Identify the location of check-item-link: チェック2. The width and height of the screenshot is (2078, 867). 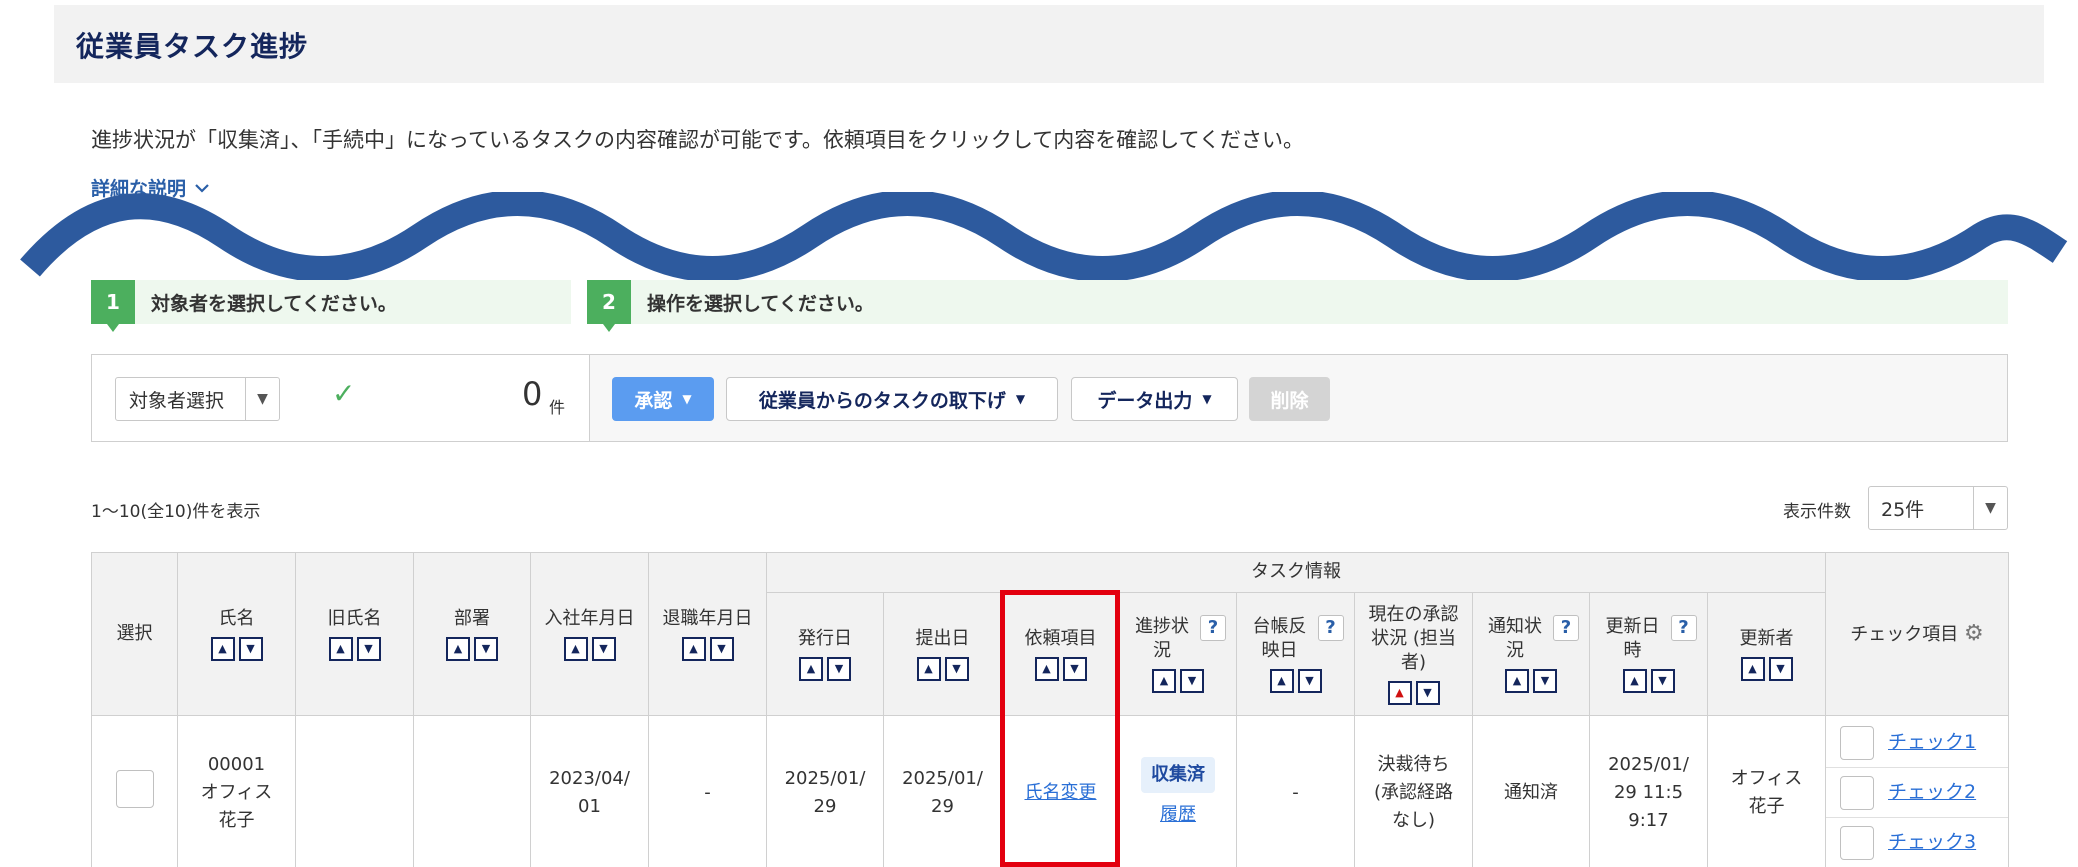
(1932, 792).